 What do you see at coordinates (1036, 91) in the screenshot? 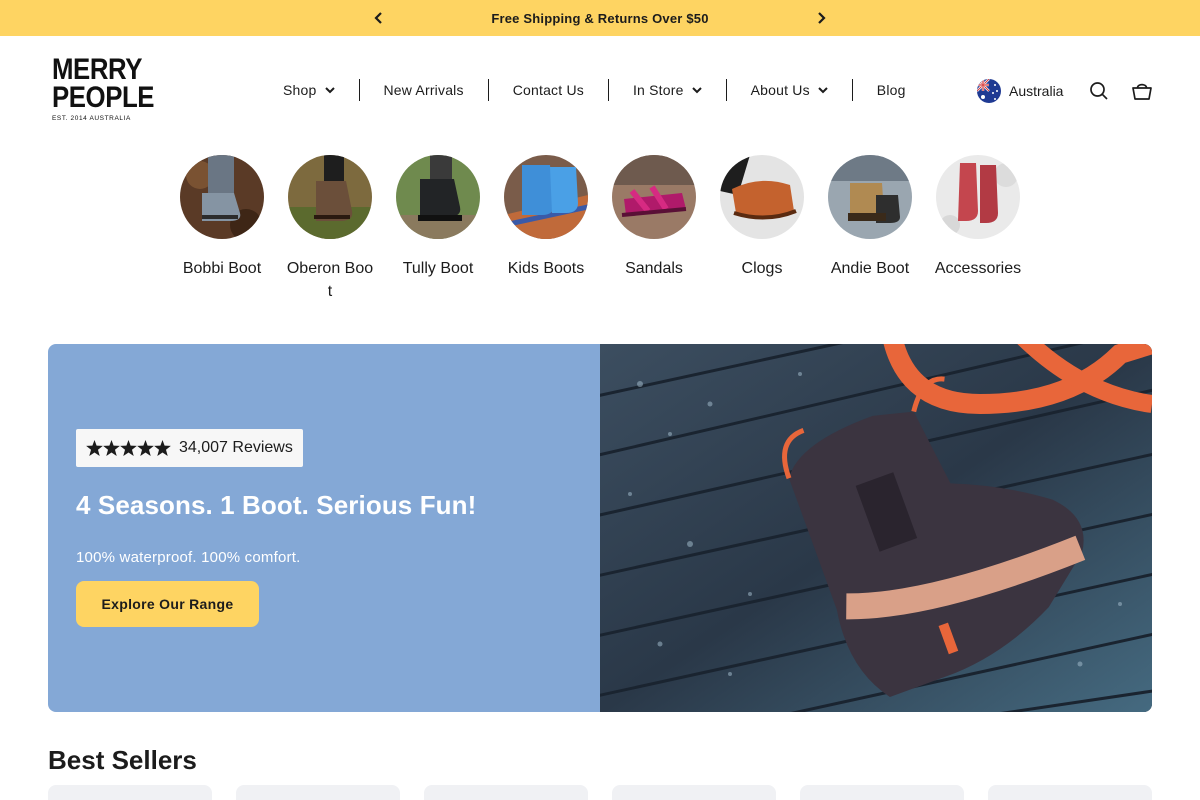
I see `locale-label: Australia` at bounding box center [1036, 91].